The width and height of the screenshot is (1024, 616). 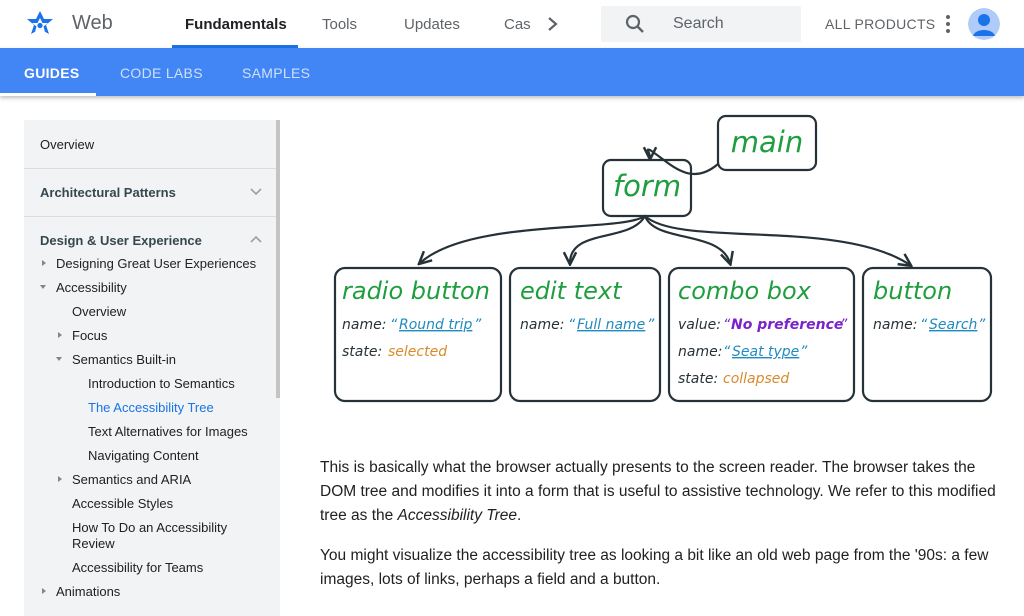 I want to click on button-name-key: name:, so click(x=895, y=325).